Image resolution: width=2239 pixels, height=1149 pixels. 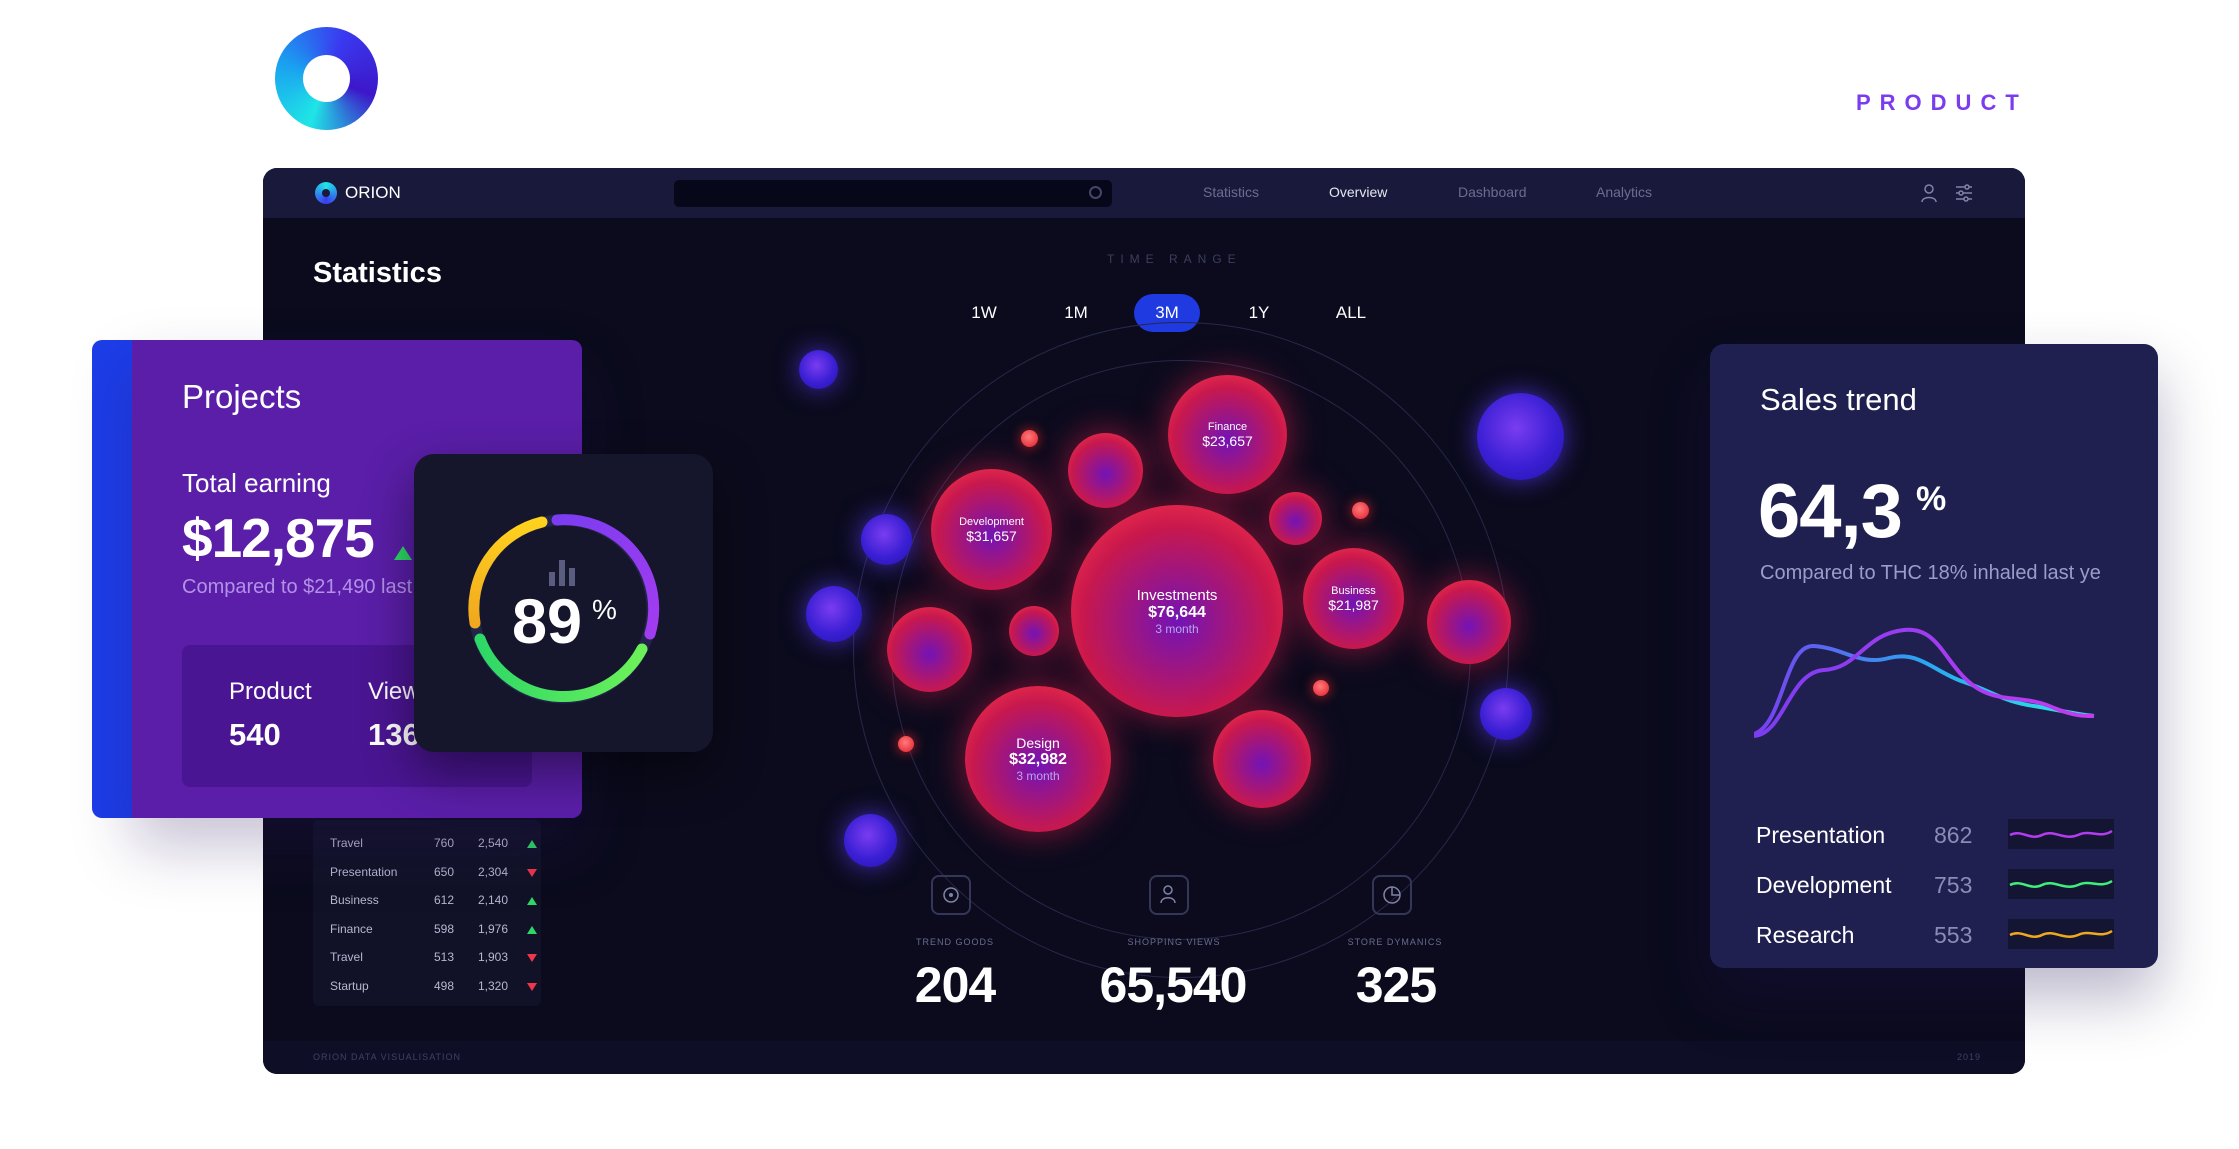 I want to click on range-1w-button: 1W, so click(x=984, y=313).